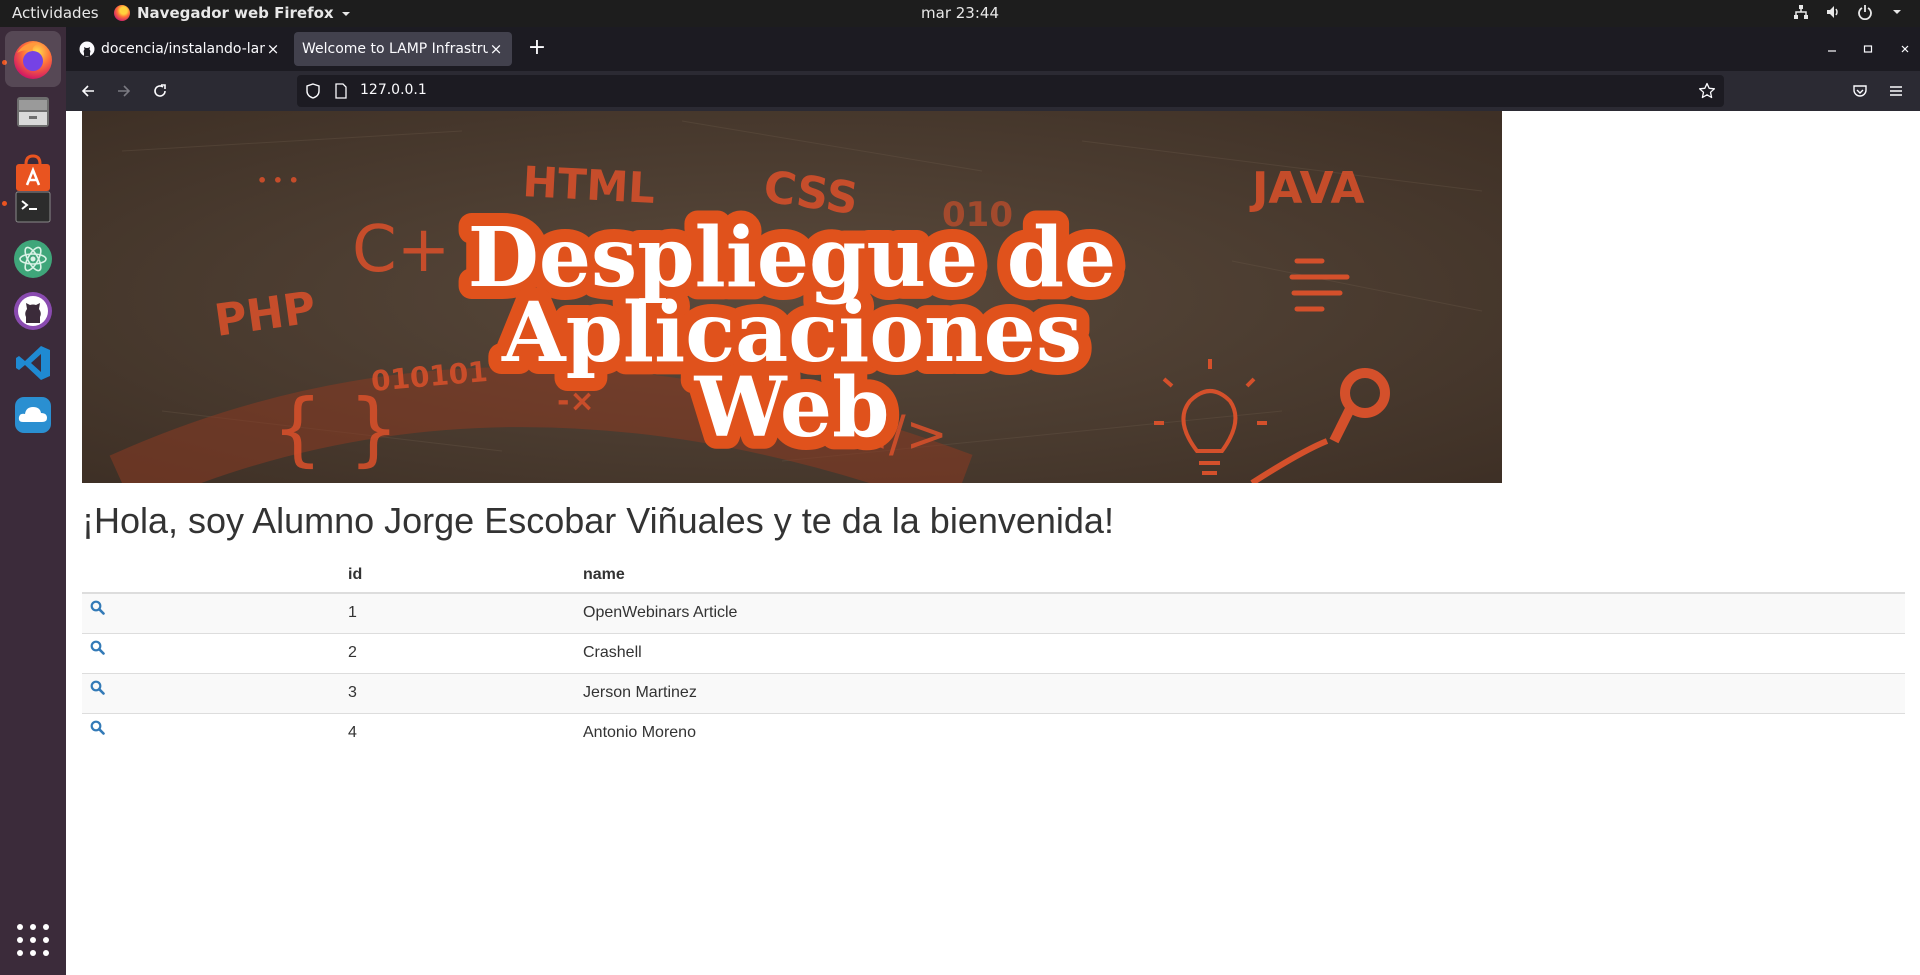  I want to click on close-window-icon, so click(1905, 49).